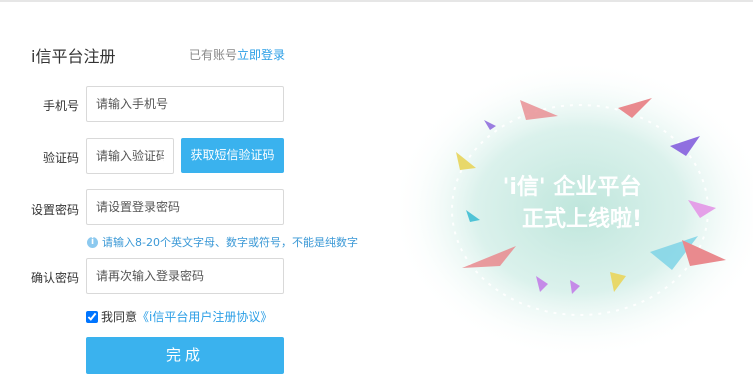 This screenshot has height=392, width=753. Describe the element at coordinates (119, 317) in the screenshot. I see `agree-text: 我同意` at that location.